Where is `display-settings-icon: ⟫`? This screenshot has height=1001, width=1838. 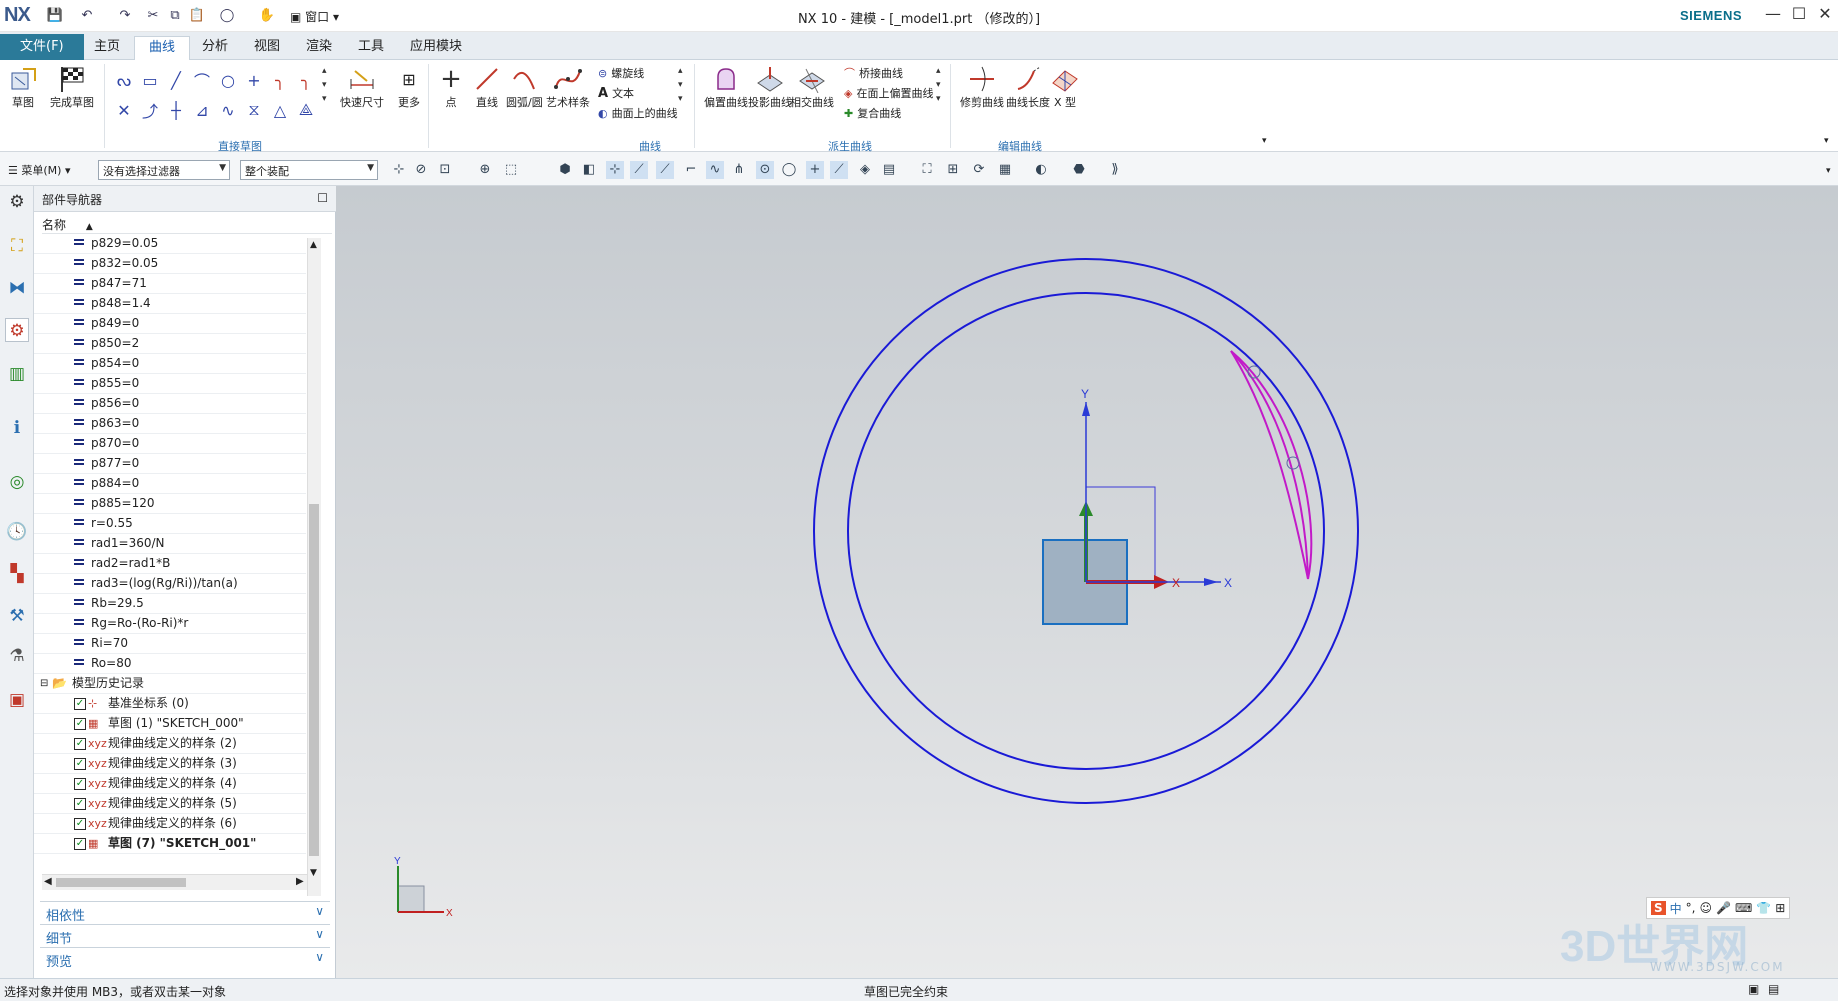 display-settings-icon: ⟫ is located at coordinates (1115, 170).